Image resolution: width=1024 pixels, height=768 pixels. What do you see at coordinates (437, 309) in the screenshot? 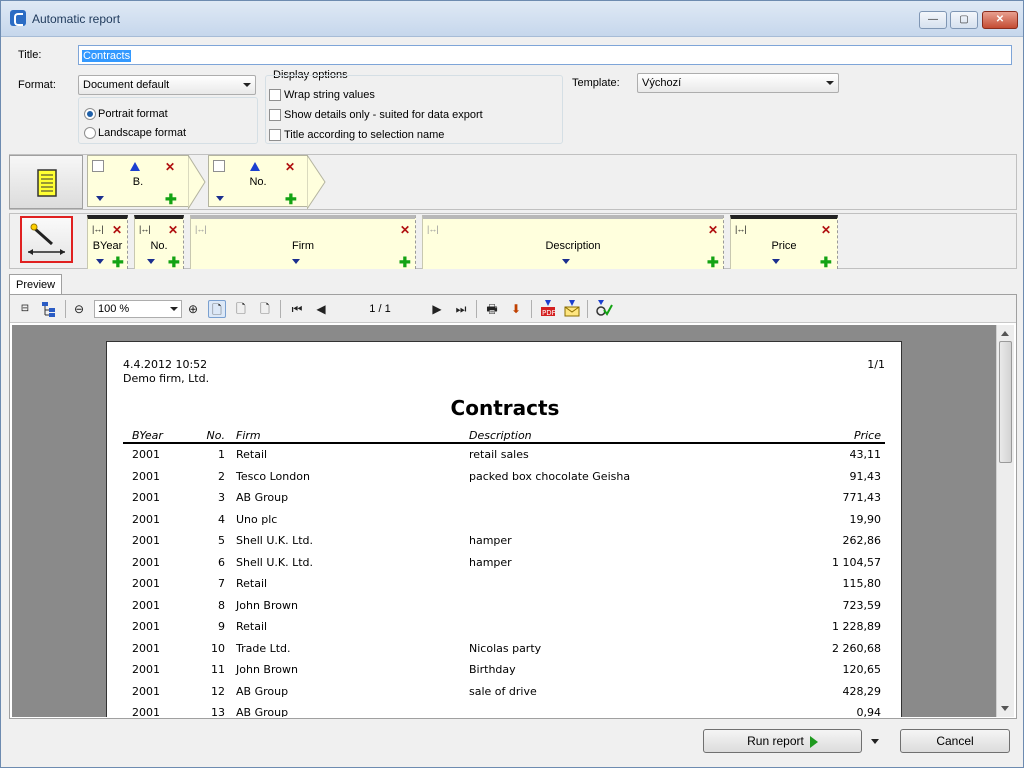
I see `next-page-icon: ▶` at bounding box center [437, 309].